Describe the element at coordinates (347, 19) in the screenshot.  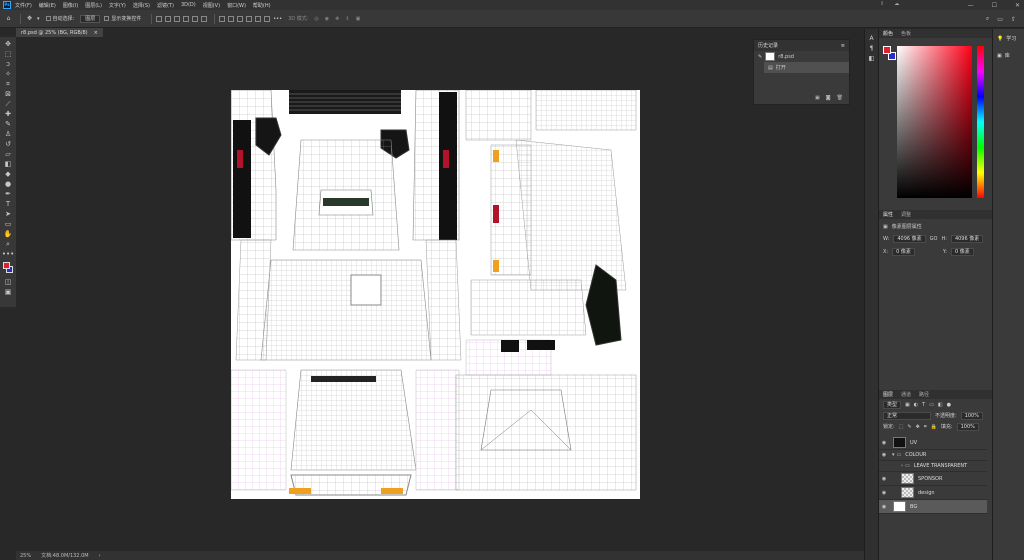
I see `3d-slide-icon: ⇕` at that location.